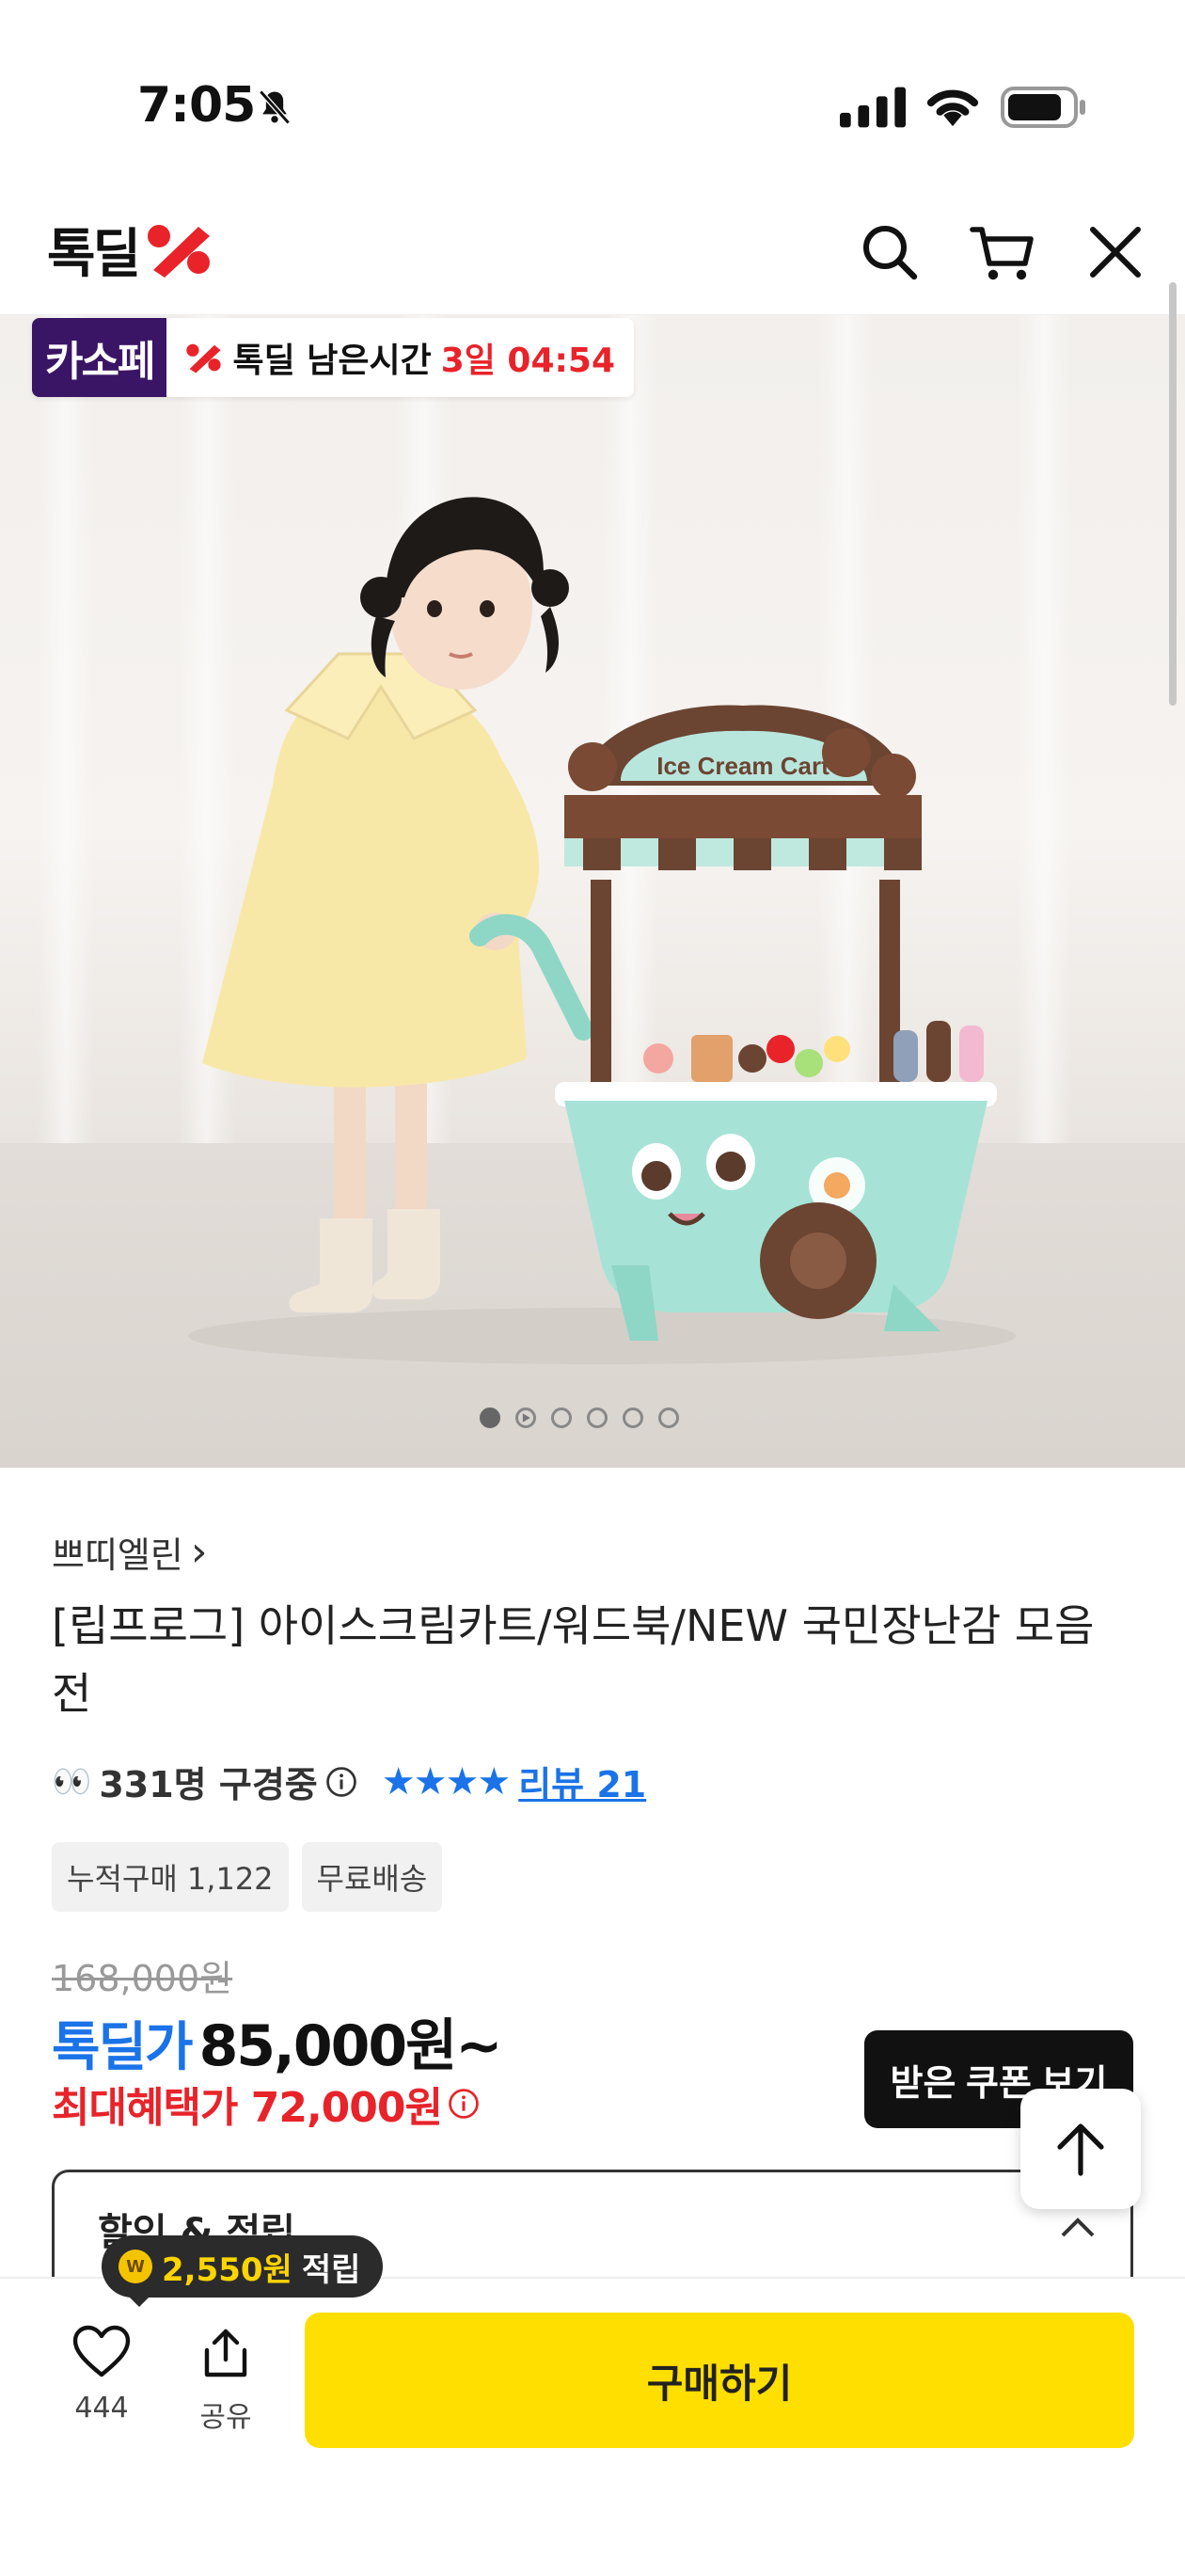  Describe the element at coordinates (204, 359) in the screenshot. I see `percent-icon` at that location.